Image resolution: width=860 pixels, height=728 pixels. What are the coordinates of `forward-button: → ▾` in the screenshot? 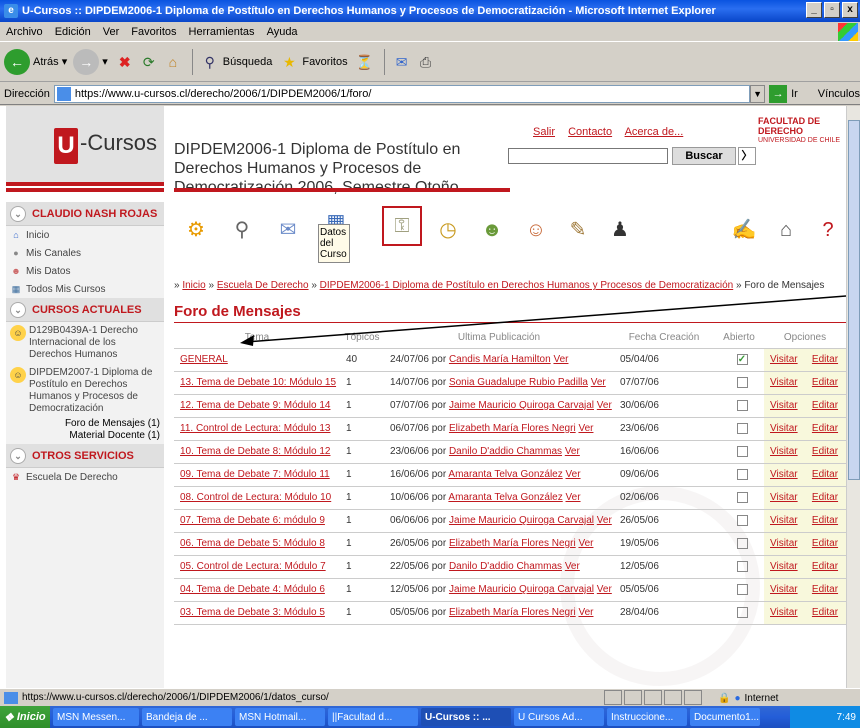 It's located at (90, 61).